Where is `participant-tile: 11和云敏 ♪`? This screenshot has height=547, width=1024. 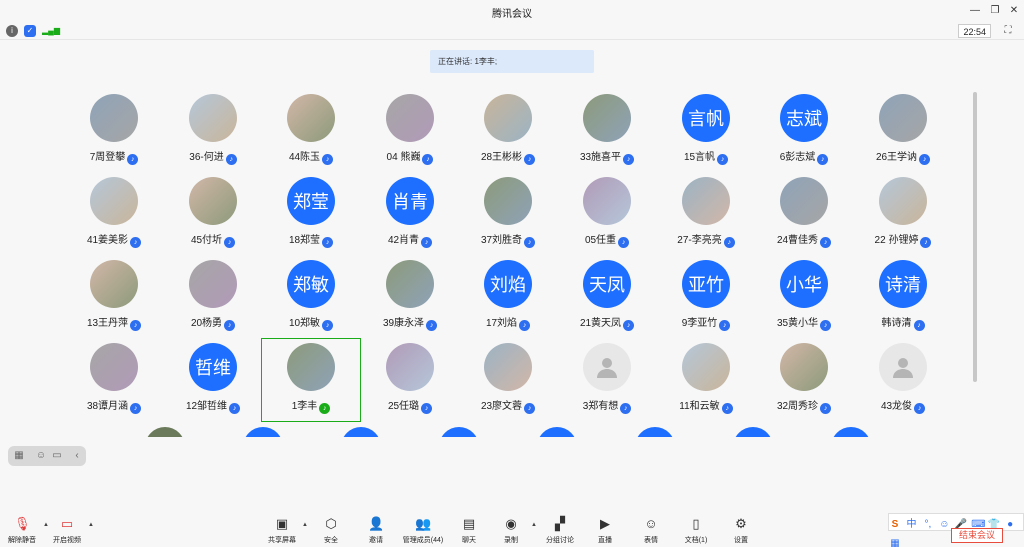 participant-tile: 11和云敏 ♪ is located at coordinates (706, 380).